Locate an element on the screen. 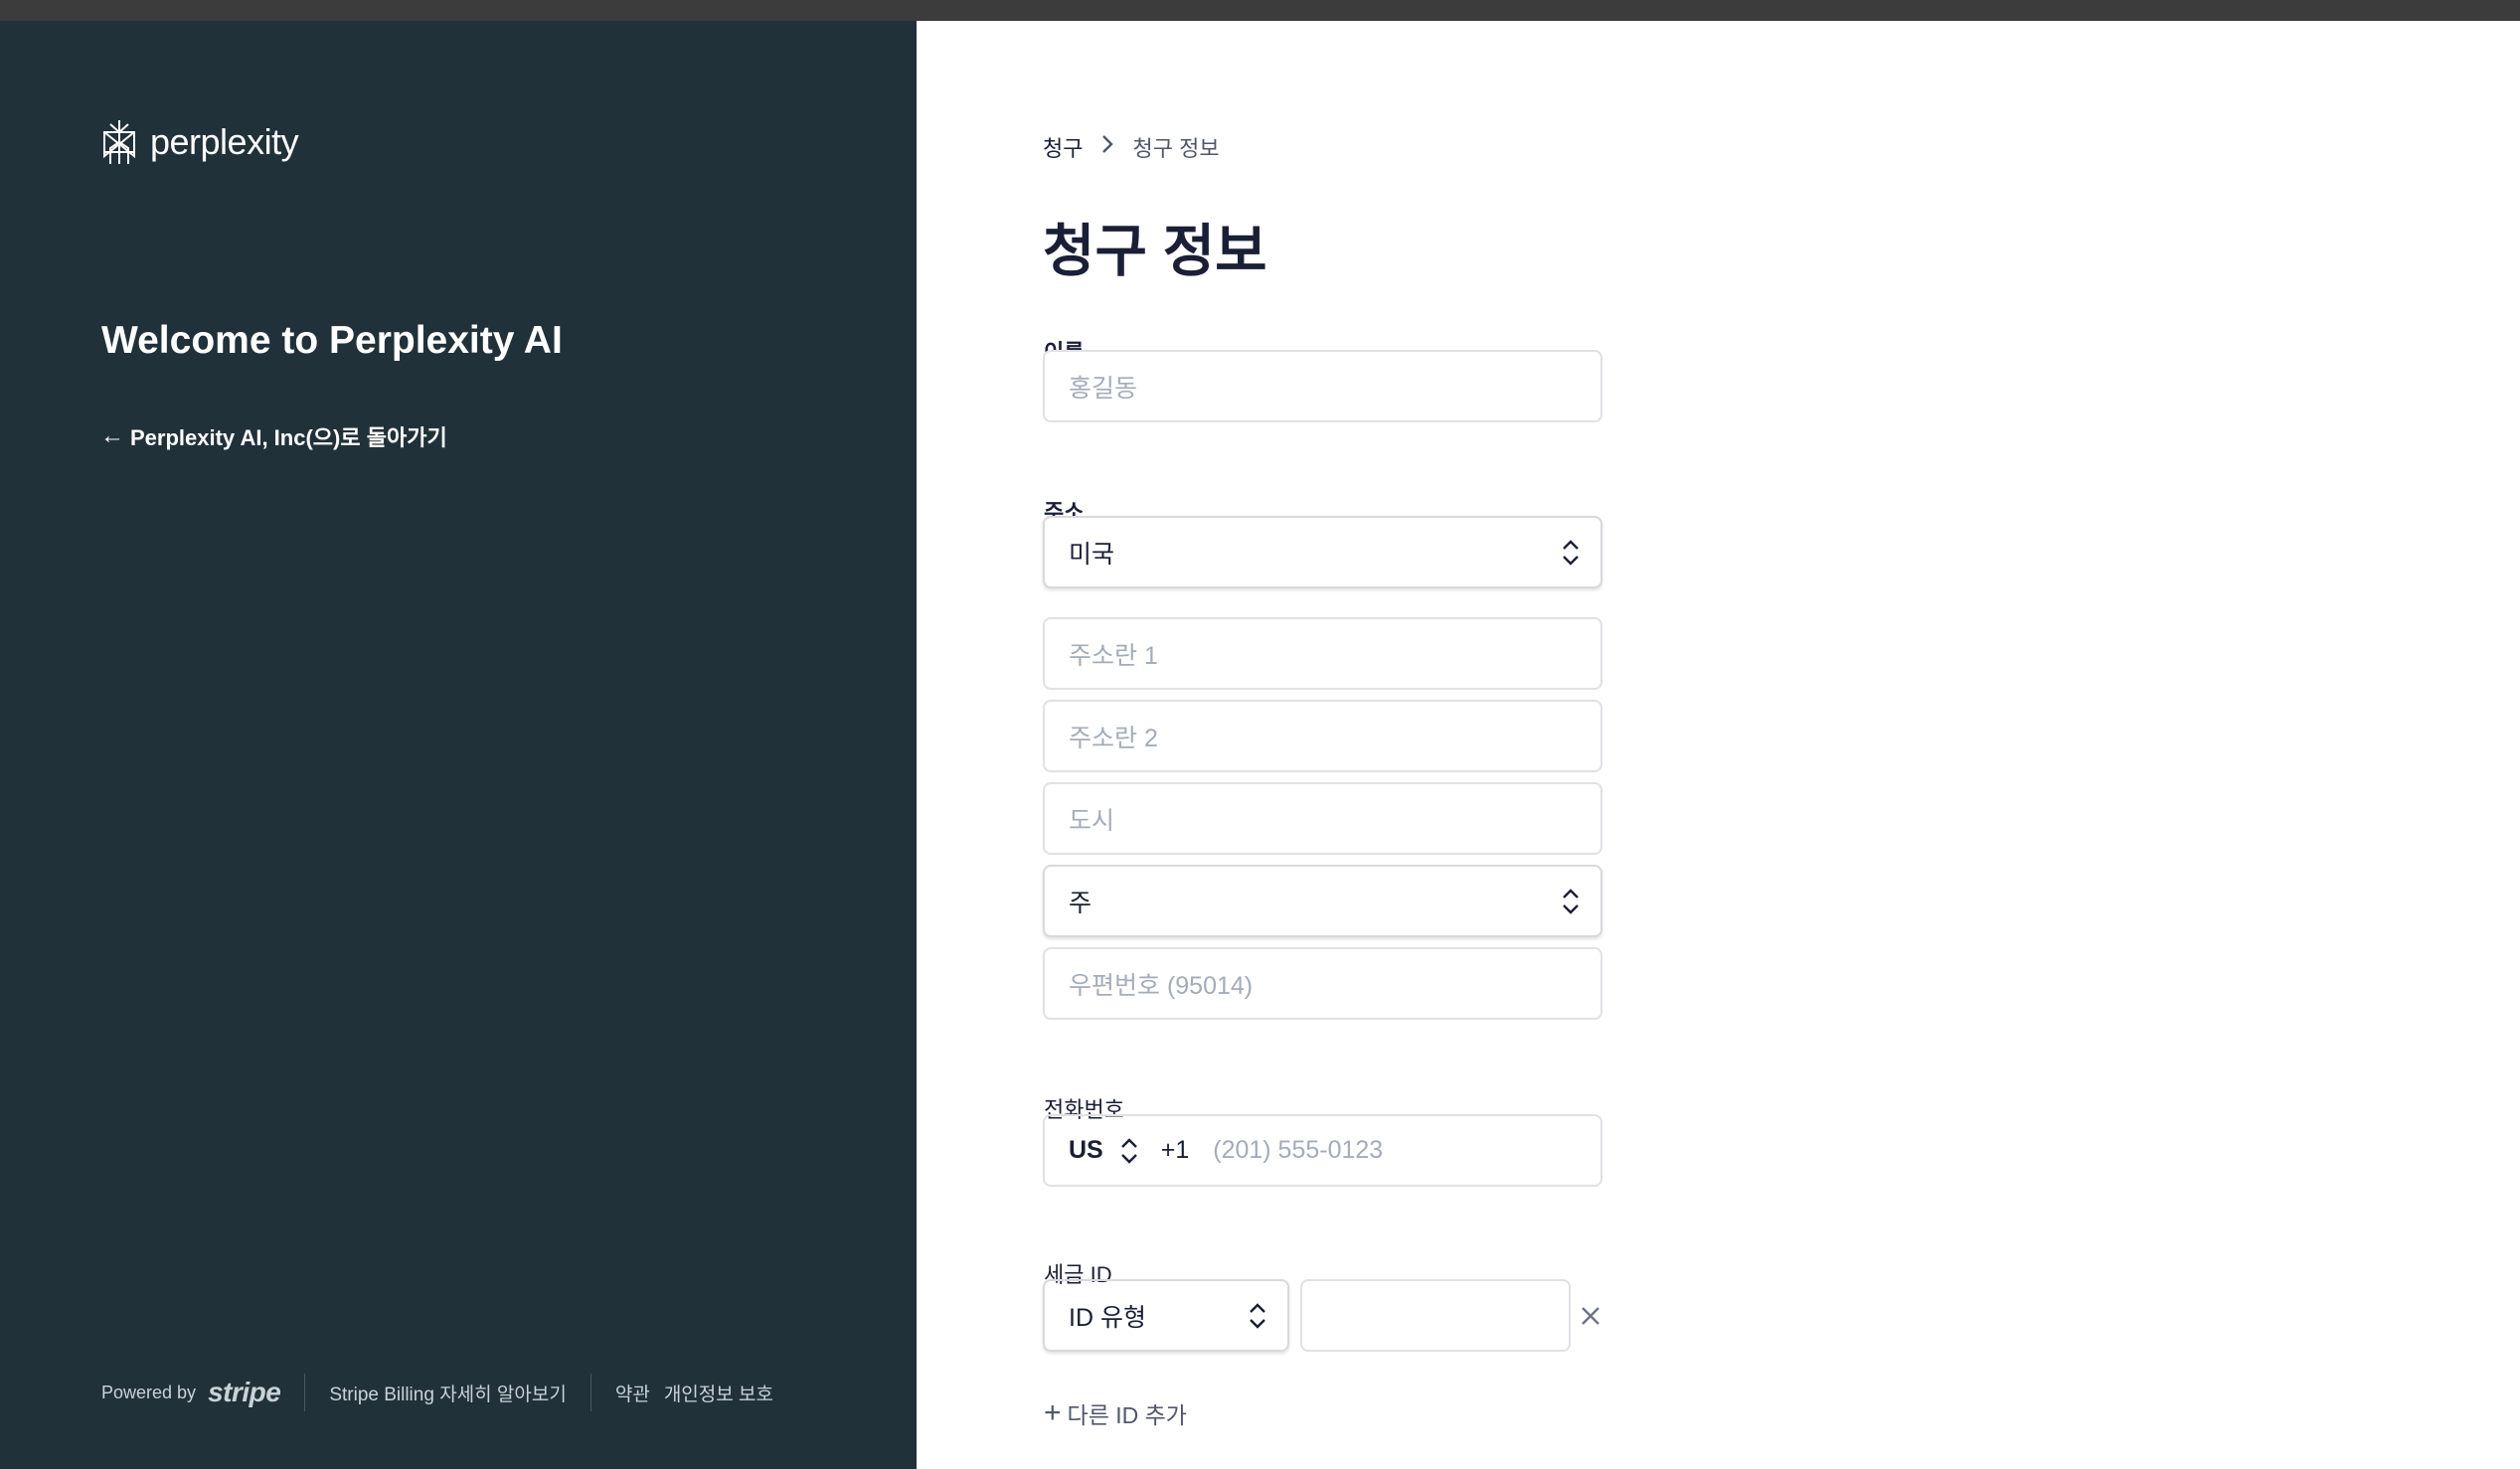 This screenshot has height=1469, width=2520. add-id-label: 다른 ID 추가 is located at coordinates (1127, 1415).